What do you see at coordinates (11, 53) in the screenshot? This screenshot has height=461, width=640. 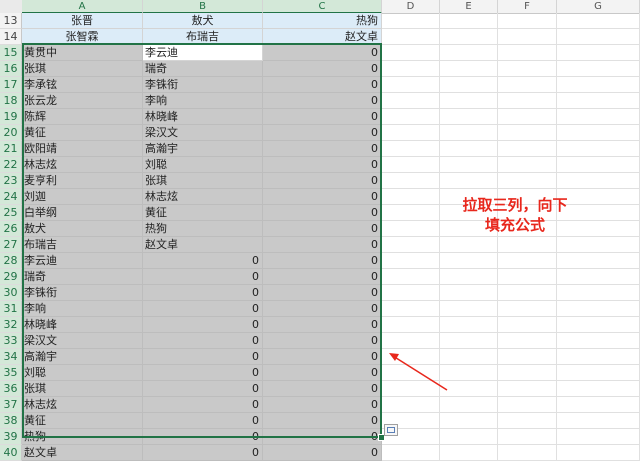 I see `row-header-15: 15` at bounding box center [11, 53].